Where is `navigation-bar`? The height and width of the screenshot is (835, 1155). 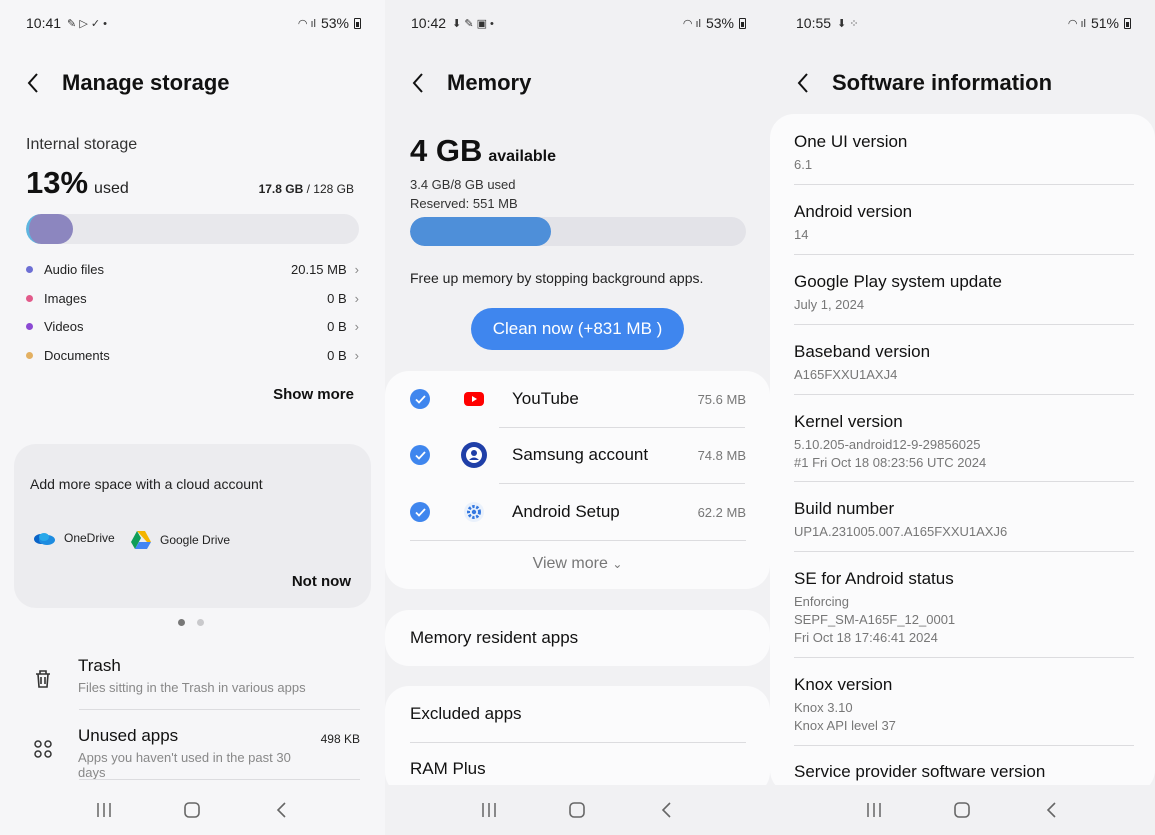
navigation-bar is located at coordinates (192, 810).